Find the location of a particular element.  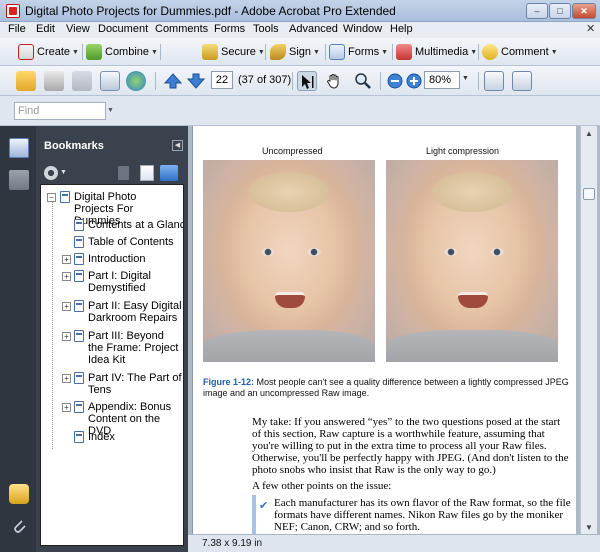

comment-button: Comment ▼ is located at coordinates (520, 52).